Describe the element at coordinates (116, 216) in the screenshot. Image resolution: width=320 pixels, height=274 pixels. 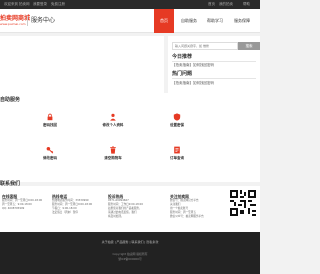
I see `contact-col-line: 将及时处理。` at that location.